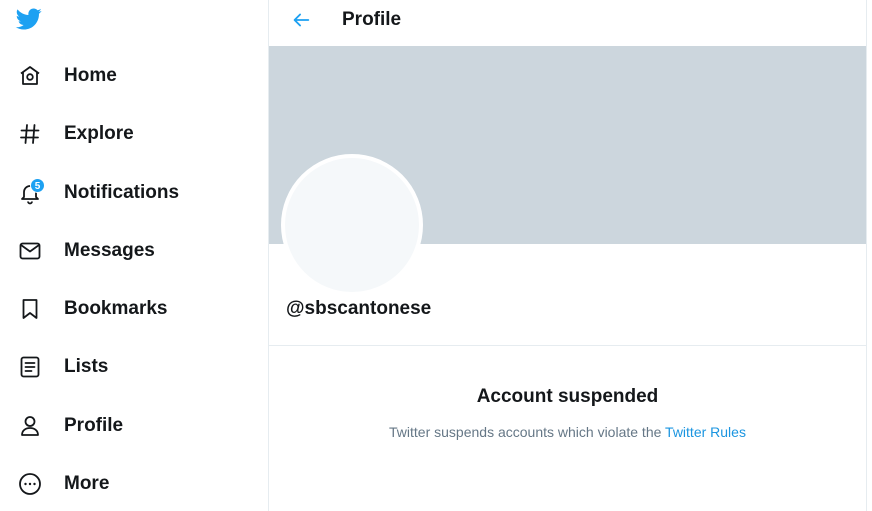 This screenshot has height=511, width=872. Describe the element at coordinates (30, 426) in the screenshot. I see `person-icon` at that location.